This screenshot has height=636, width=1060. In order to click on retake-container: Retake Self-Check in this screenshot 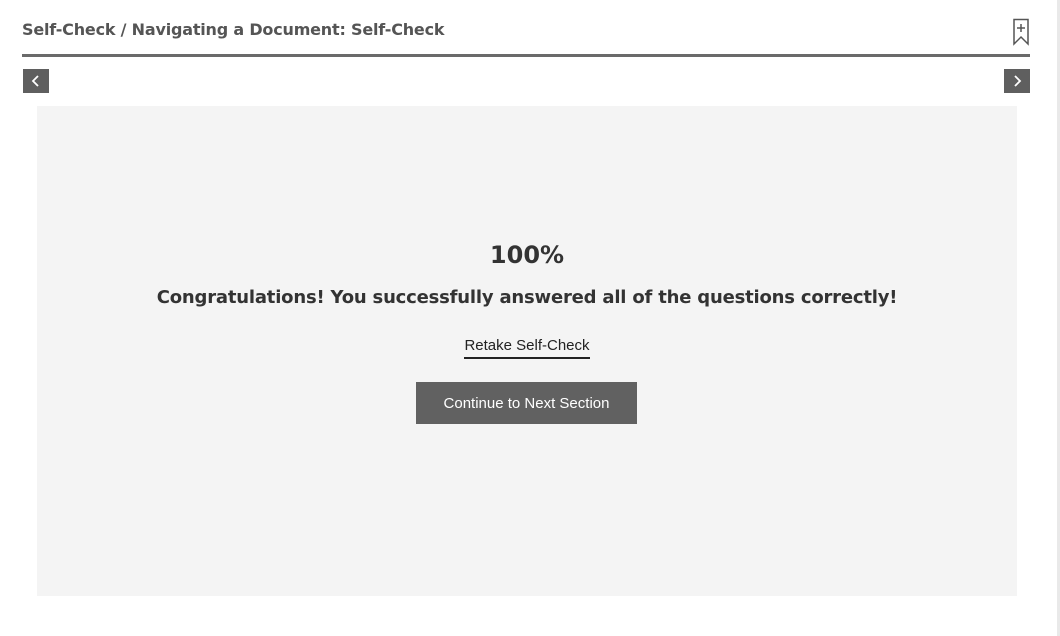, I will do `click(527, 348)`.